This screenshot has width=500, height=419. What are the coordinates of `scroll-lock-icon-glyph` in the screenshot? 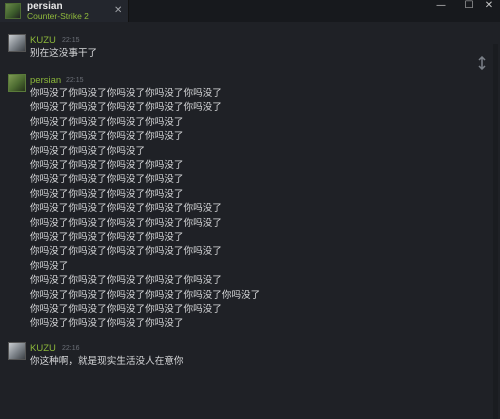 It's located at (482, 63).